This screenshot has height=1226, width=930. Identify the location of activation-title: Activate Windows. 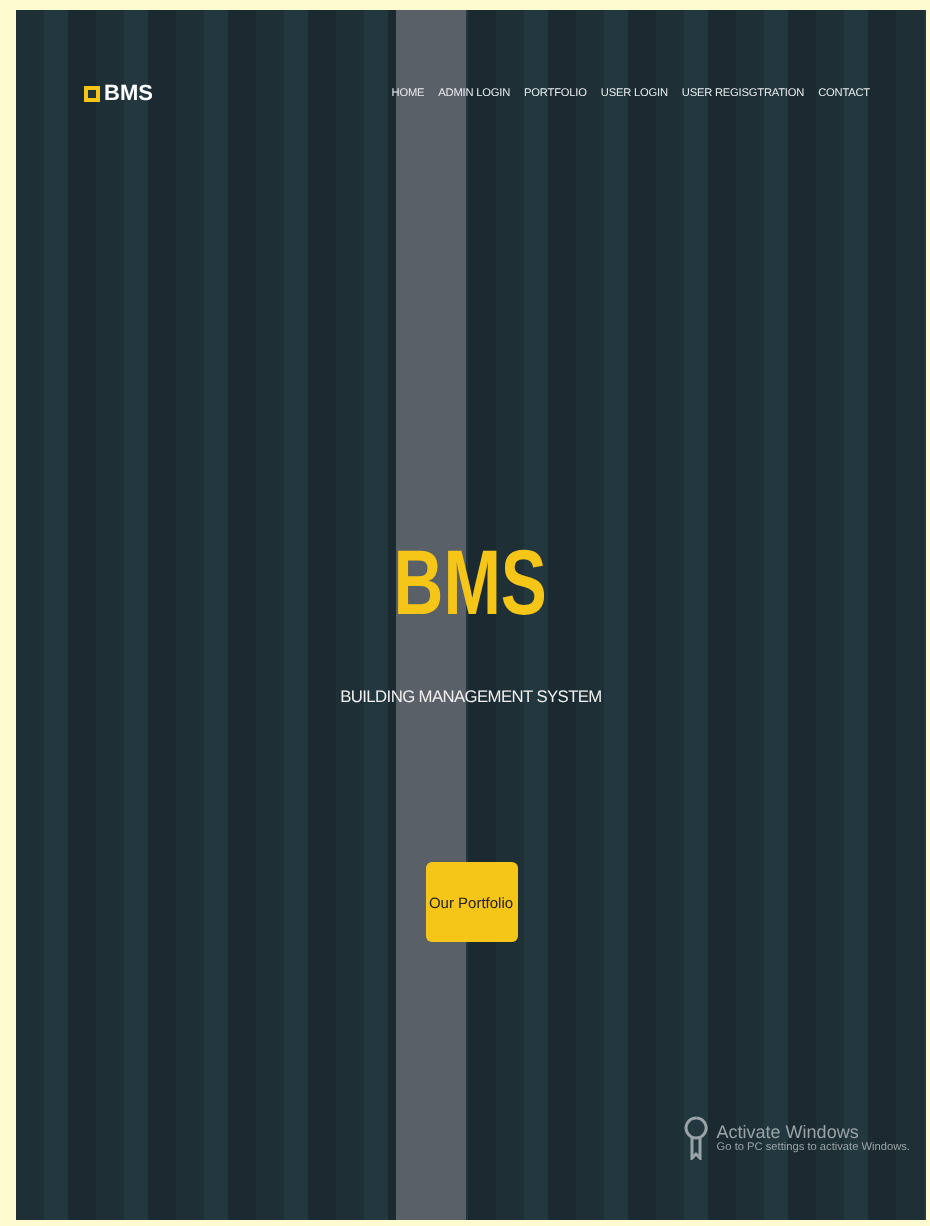
(788, 1132).